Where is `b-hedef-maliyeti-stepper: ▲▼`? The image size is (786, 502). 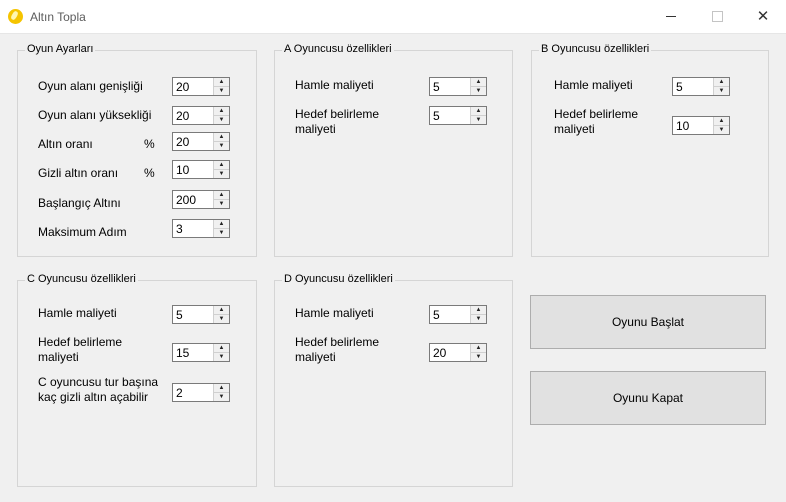 b-hedef-maliyeti-stepper: ▲▼ is located at coordinates (701, 125).